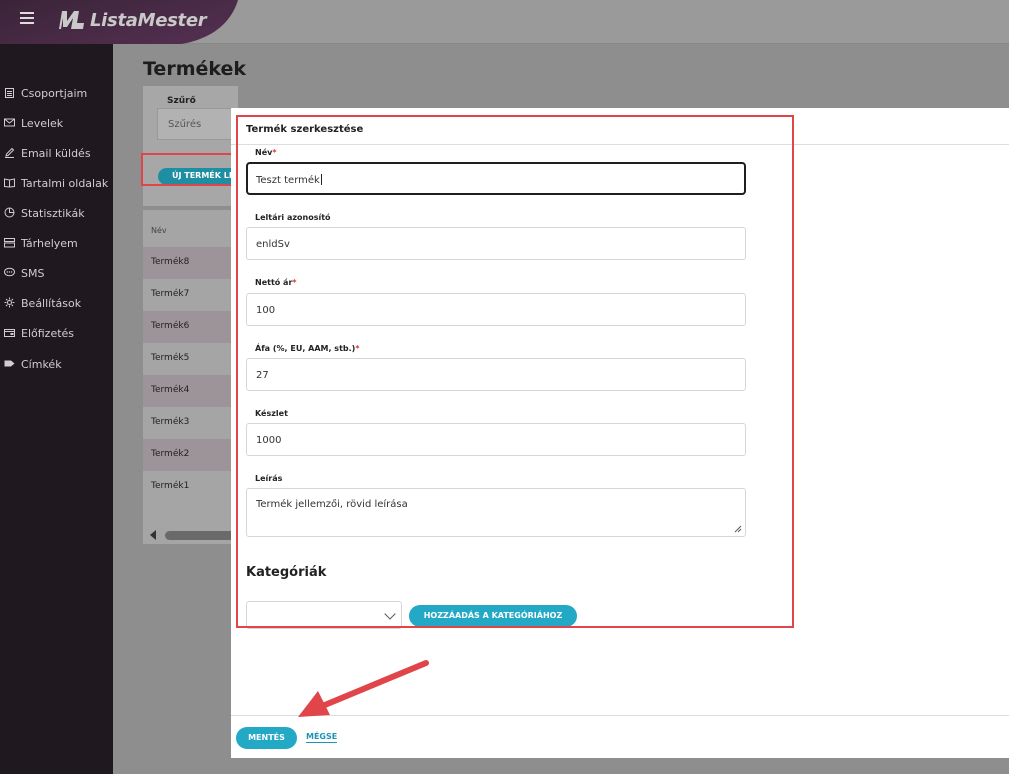 This screenshot has height=774, width=1009. I want to click on pencil-icon, so click(9, 153).